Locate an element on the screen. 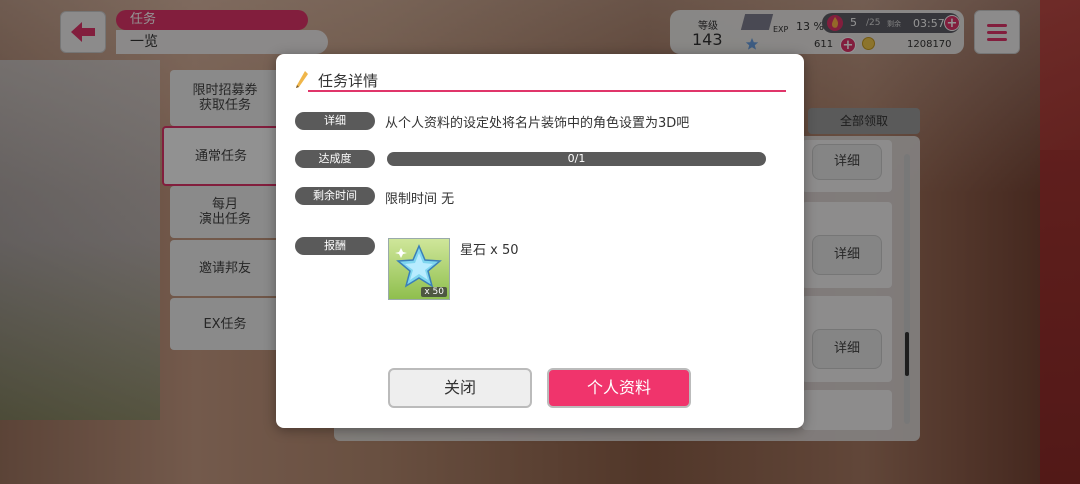  remaining-time-value: 限制时间 无 is located at coordinates (420, 199).